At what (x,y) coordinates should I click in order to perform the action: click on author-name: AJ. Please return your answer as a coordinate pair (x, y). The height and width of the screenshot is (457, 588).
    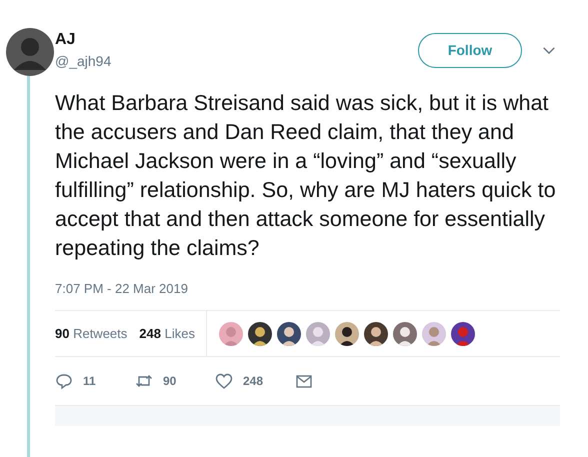
    Looking at the image, I should click on (236, 40).